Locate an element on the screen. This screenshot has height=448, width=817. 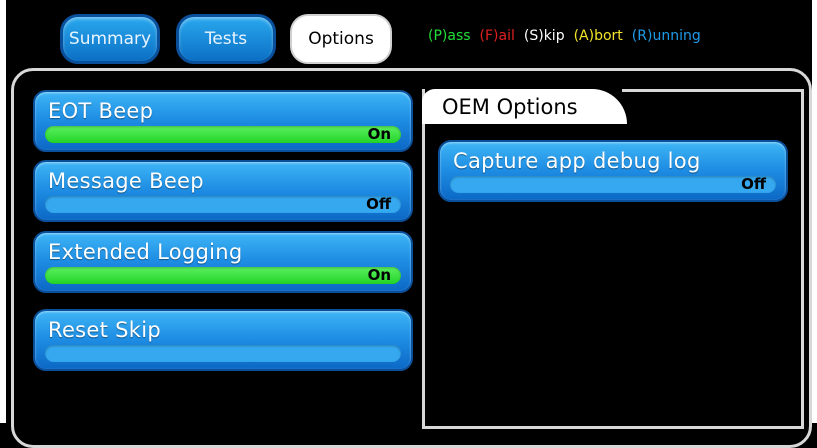
capture-debug-log-button: Capture app debug log Off is located at coordinates (613, 171).